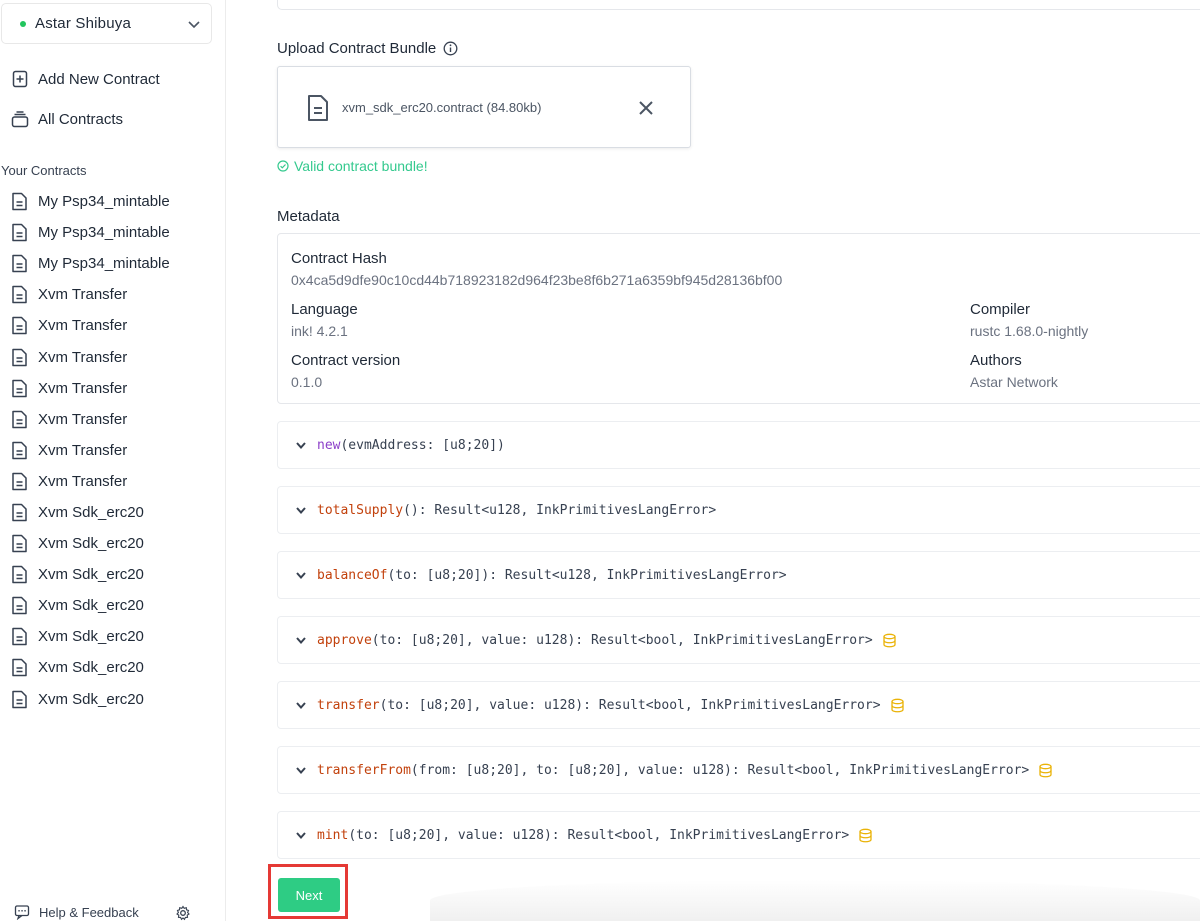 The image size is (1200, 921). I want to click on contract-version-value: 0.1.0, so click(307, 382).